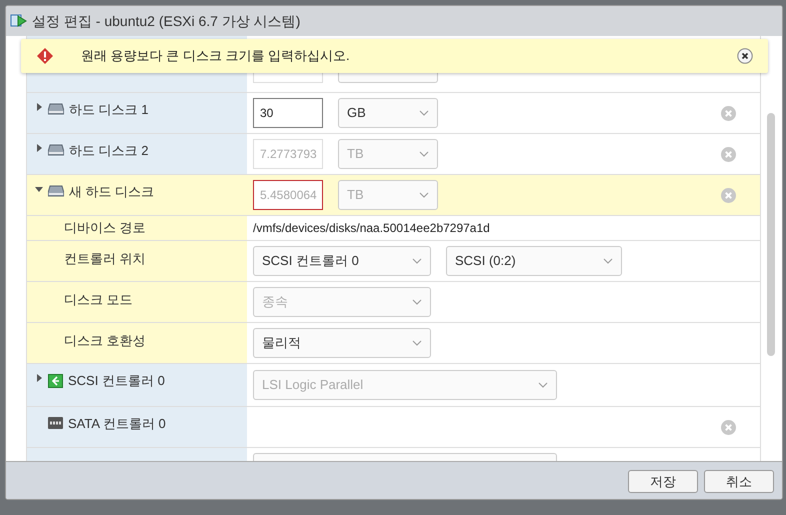  Describe the element at coordinates (771, 234) in the screenshot. I see `scrollbar-thumb` at that location.